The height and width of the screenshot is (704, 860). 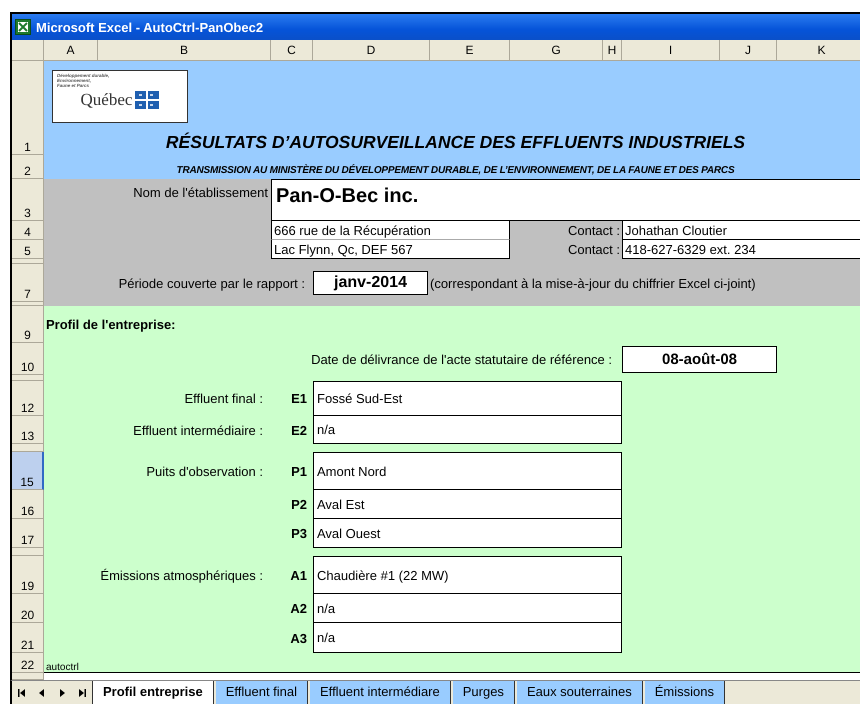 I want to click on row-header: 16, so click(x=28, y=504).